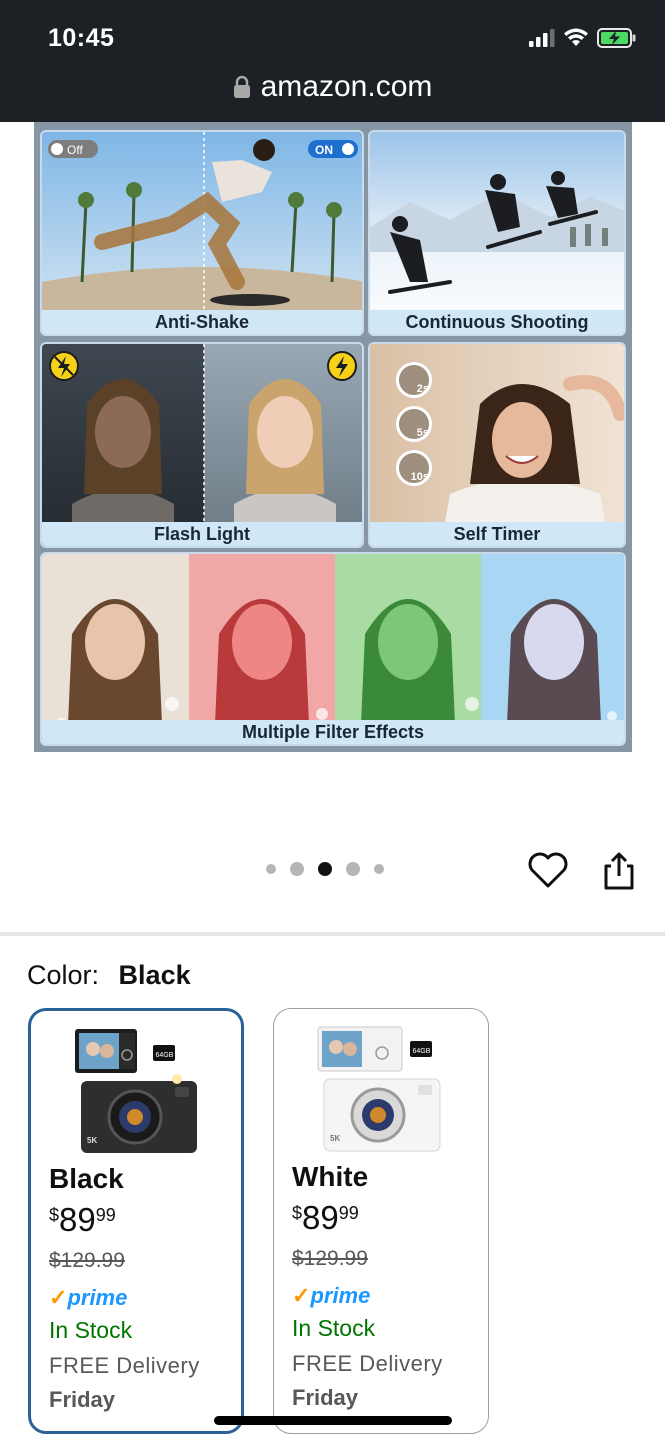 The image size is (665, 1440). What do you see at coordinates (202, 322) in the screenshot?
I see `tile-caption-anti-shake: Anti-Shake` at bounding box center [202, 322].